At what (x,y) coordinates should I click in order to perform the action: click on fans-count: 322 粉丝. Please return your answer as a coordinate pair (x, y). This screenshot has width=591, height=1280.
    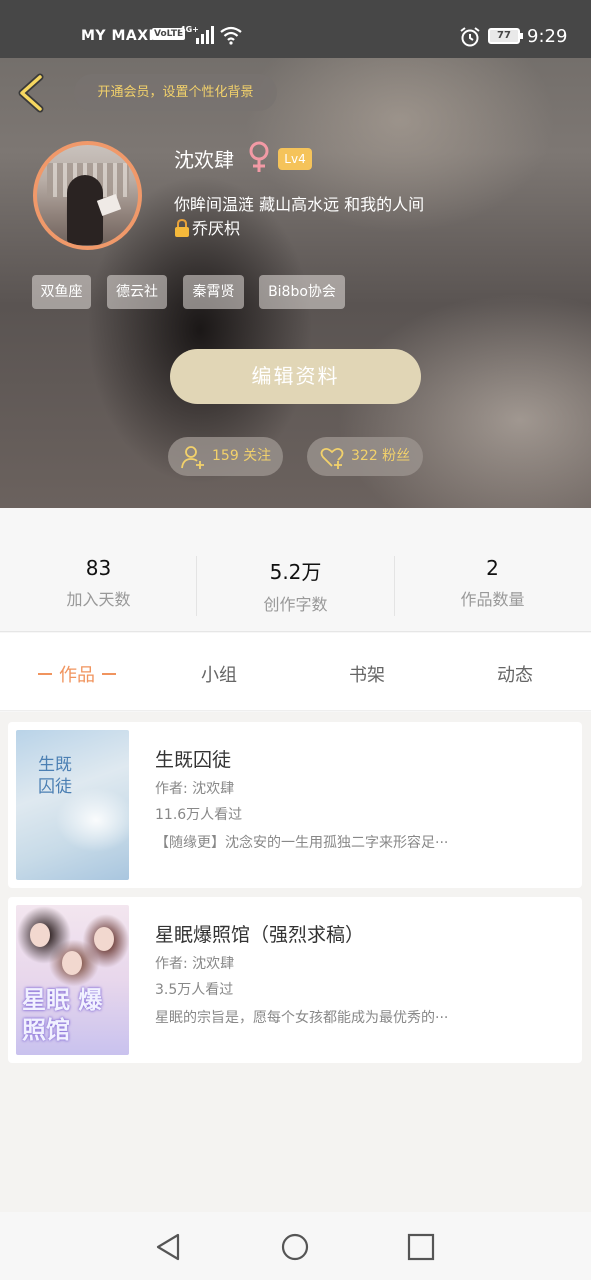
    Looking at the image, I should click on (381, 456).